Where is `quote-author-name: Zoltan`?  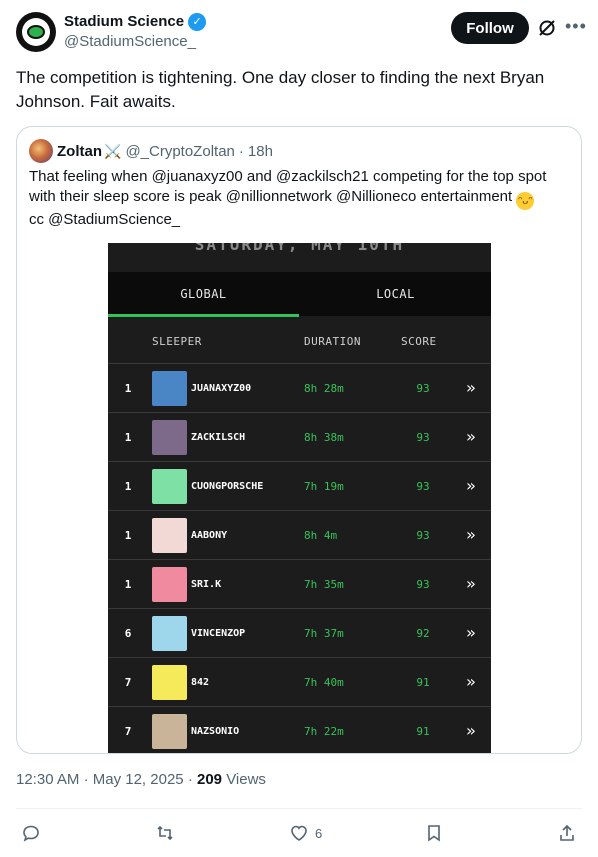
quote-author-name: Zoltan is located at coordinates (79, 151).